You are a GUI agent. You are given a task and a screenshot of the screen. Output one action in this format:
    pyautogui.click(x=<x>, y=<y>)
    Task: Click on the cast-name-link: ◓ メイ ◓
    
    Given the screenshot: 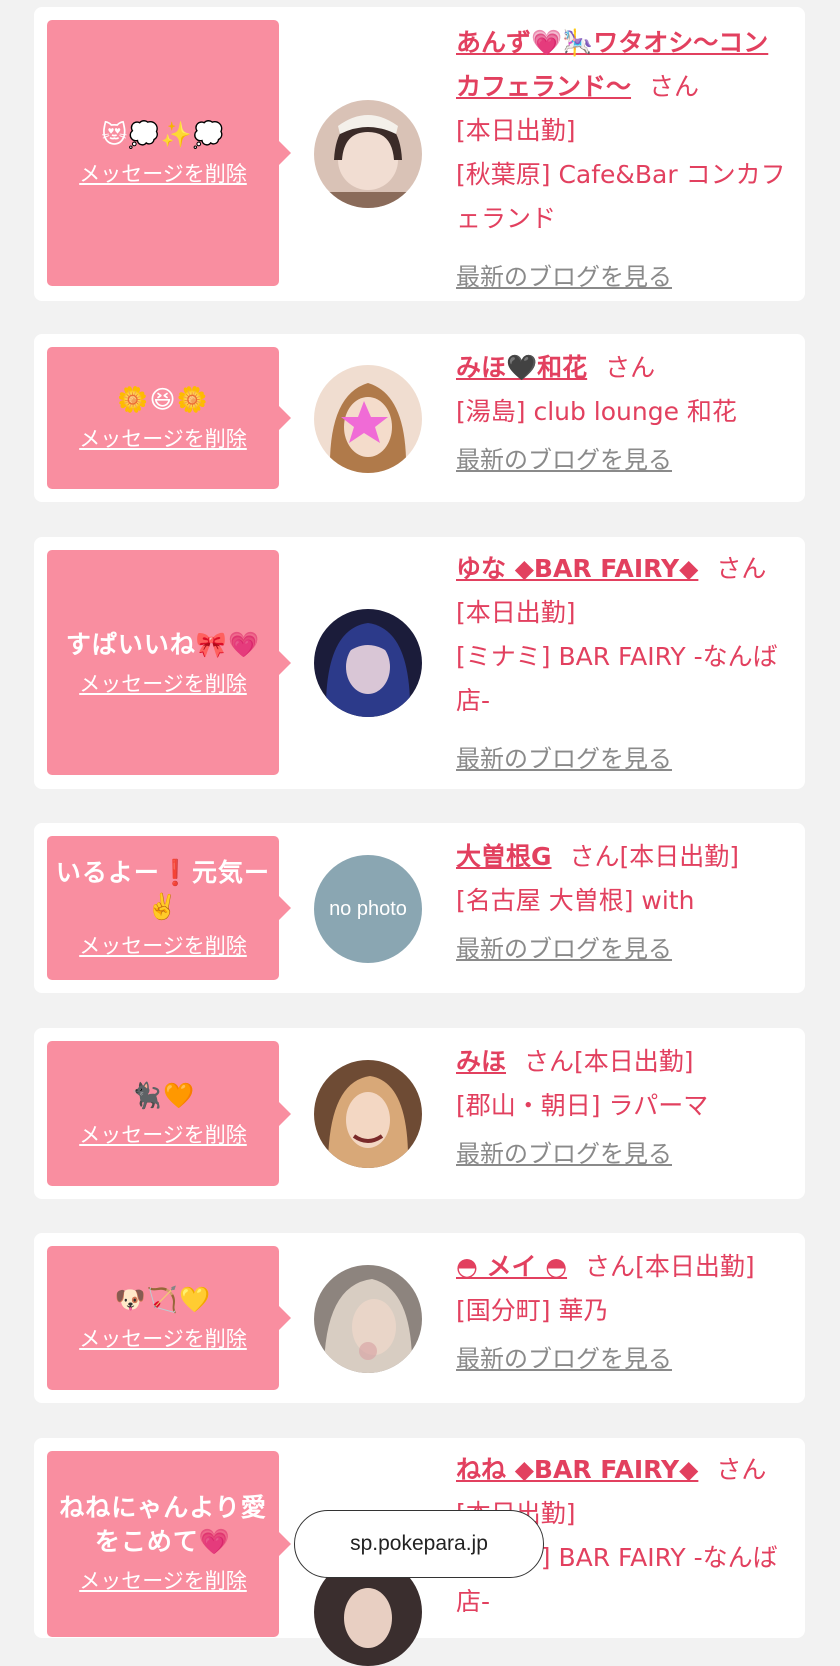 What is the action you would take?
    pyautogui.click(x=511, y=1266)
    